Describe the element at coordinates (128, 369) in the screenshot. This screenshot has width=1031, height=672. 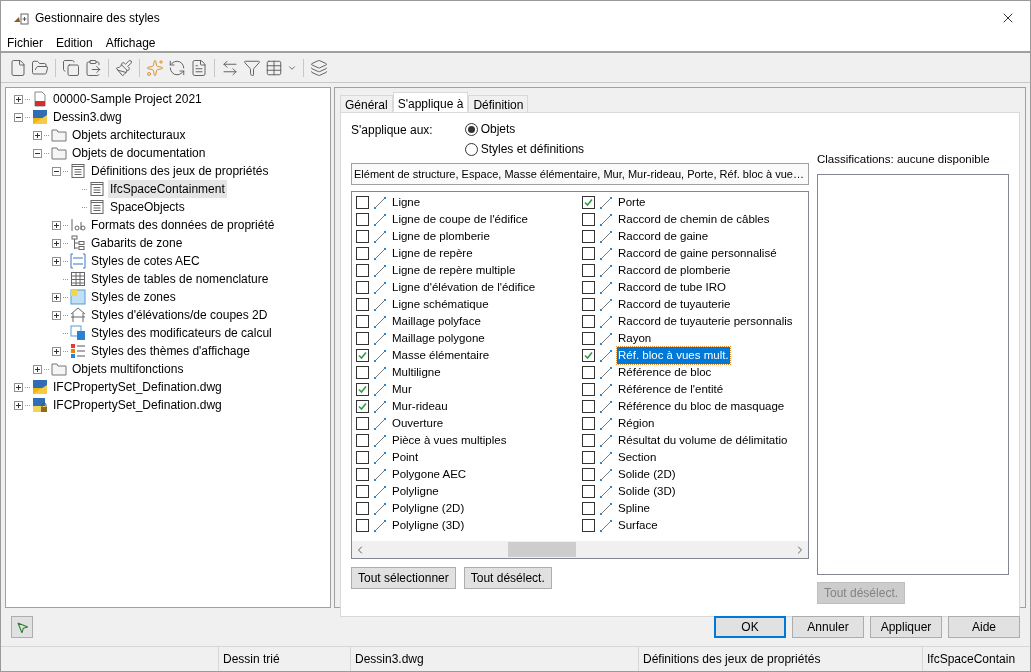
I see `tree-item: Objets multifonctions` at that location.